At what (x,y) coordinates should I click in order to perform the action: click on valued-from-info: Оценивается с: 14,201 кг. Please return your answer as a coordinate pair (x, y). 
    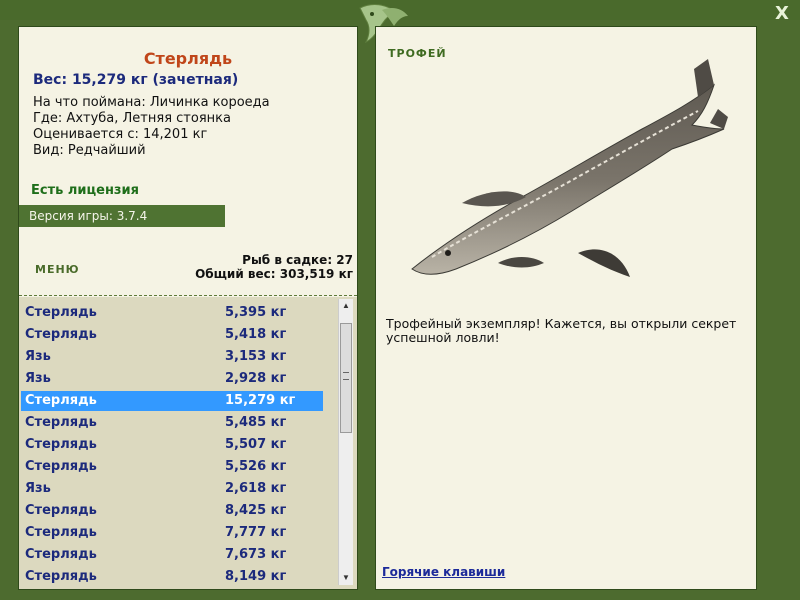
    Looking at the image, I should click on (120, 134).